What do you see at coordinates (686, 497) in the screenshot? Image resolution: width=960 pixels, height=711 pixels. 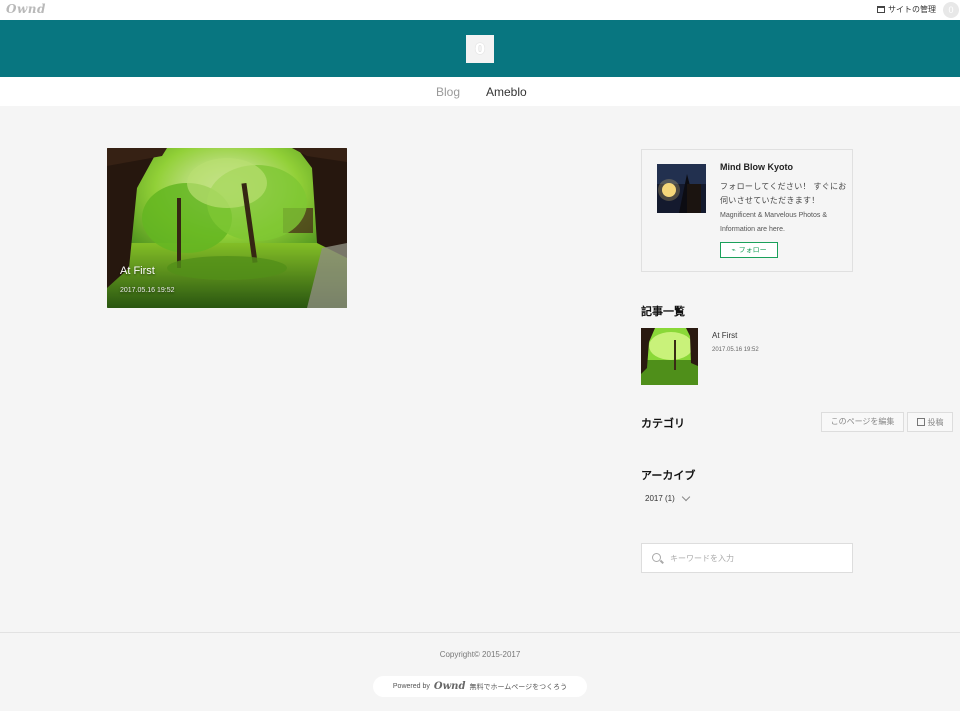 I see `chevron-down-icon` at bounding box center [686, 497].